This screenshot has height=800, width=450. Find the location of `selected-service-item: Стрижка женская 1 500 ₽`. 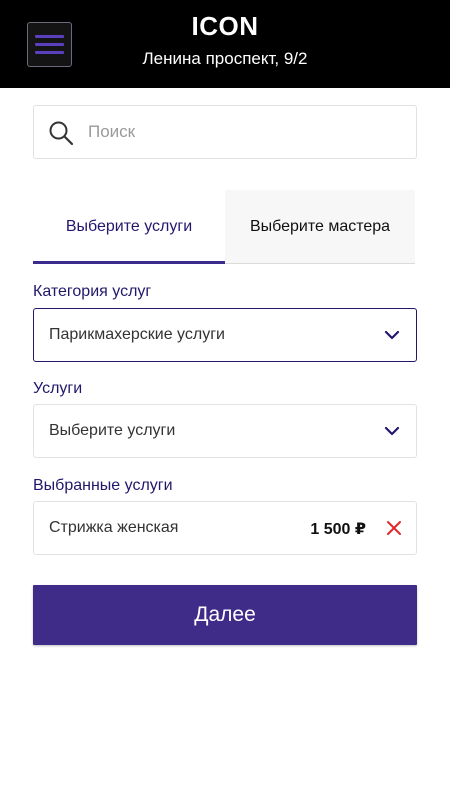

selected-service-item: Стрижка женская 1 500 ₽ is located at coordinates (225, 528).